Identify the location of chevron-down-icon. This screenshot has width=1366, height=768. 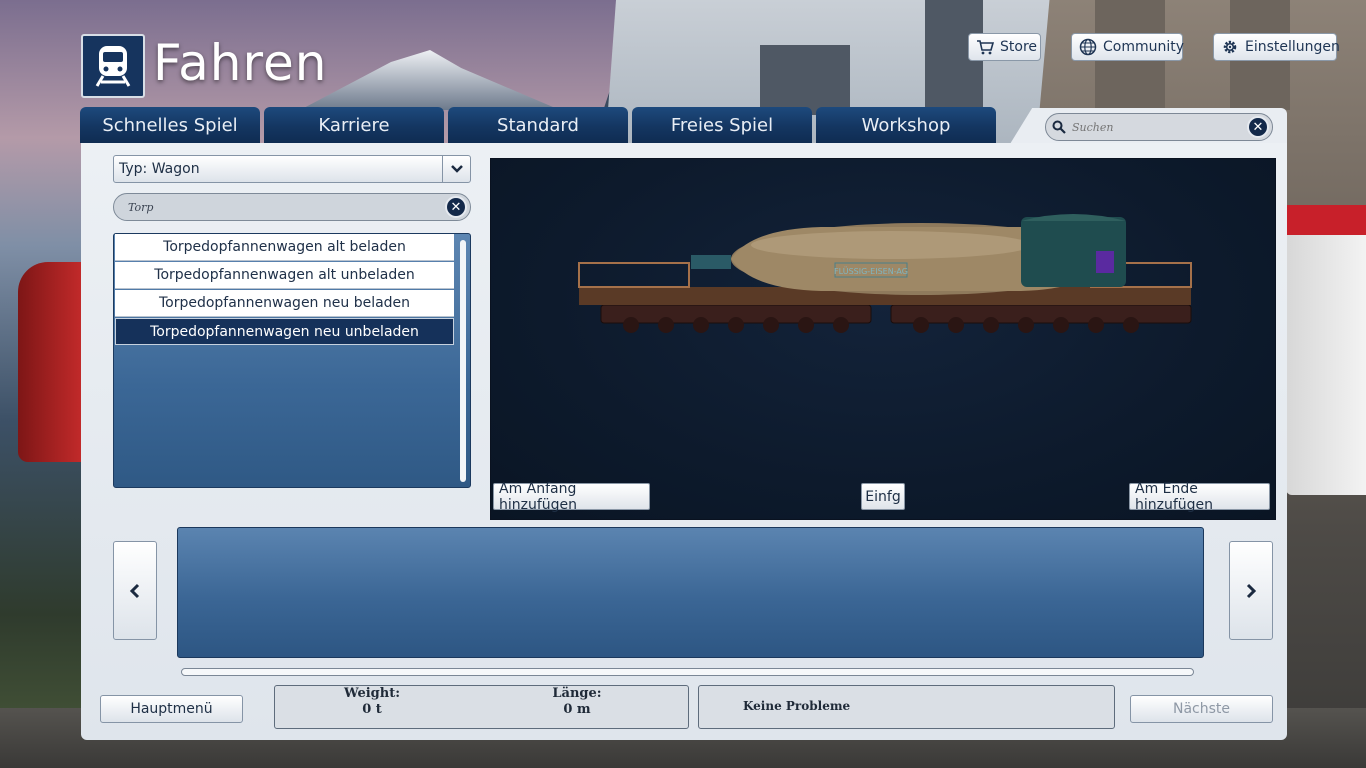
(456, 169).